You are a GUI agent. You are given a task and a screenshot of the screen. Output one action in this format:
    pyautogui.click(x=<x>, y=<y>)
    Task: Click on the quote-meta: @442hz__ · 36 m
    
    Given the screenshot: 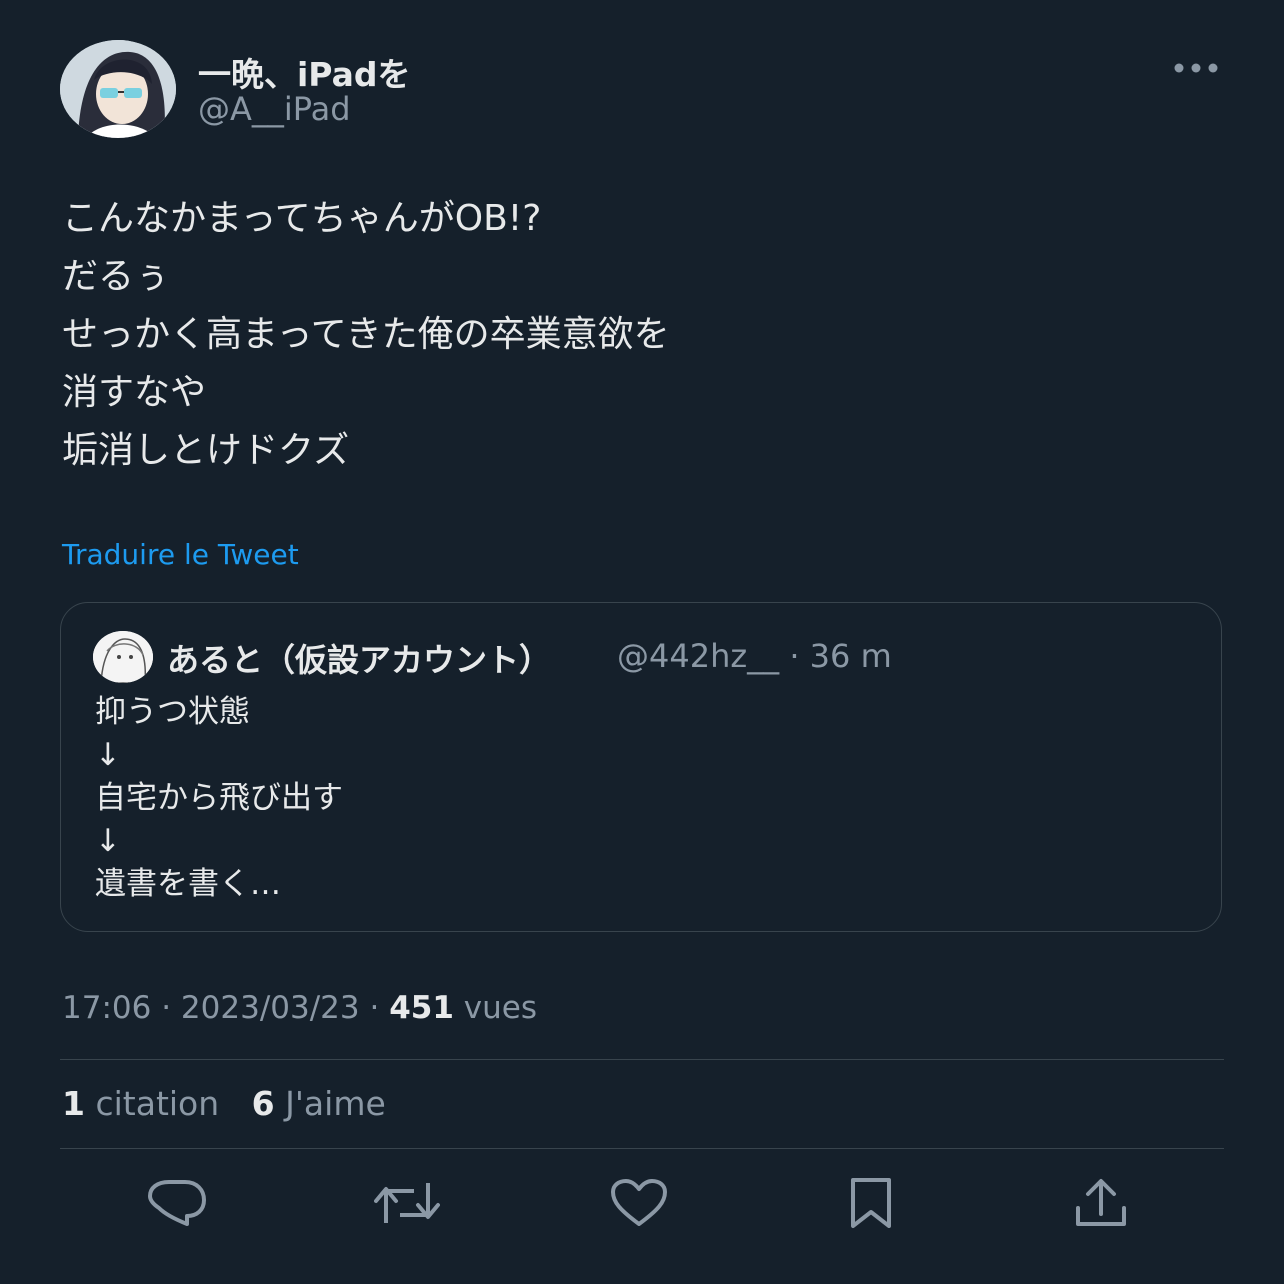 What is the action you would take?
    pyautogui.click(x=754, y=656)
    